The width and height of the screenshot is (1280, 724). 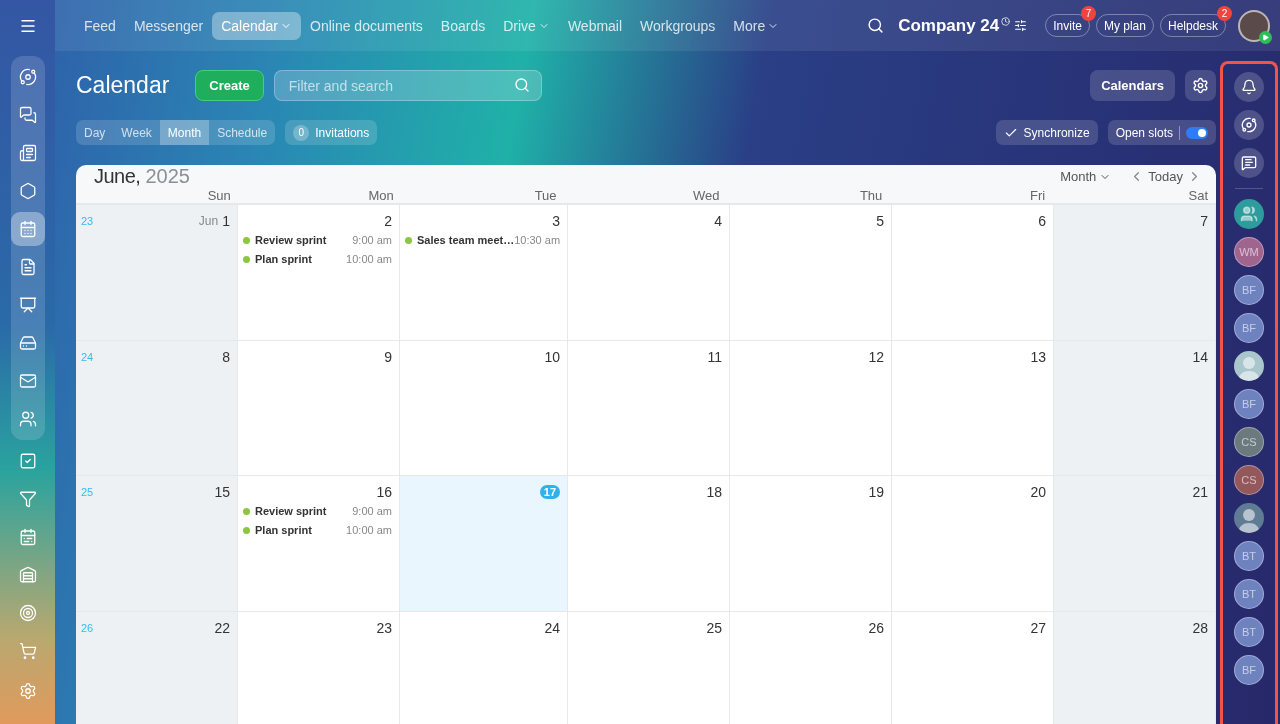 What do you see at coordinates (715, 356) in the screenshot?
I see `day-number: 11` at bounding box center [715, 356].